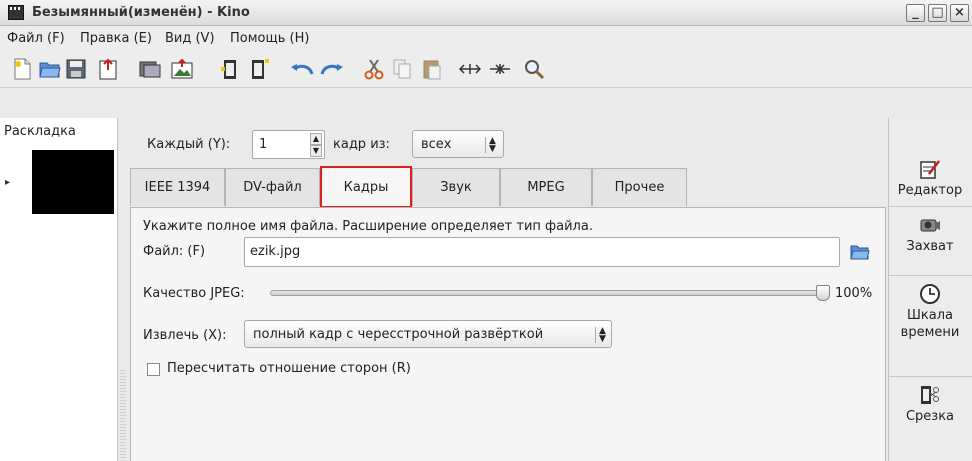  What do you see at coordinates (500, 69) in the screenshot?
I see `join-icon` at bounding box center [500, 69].